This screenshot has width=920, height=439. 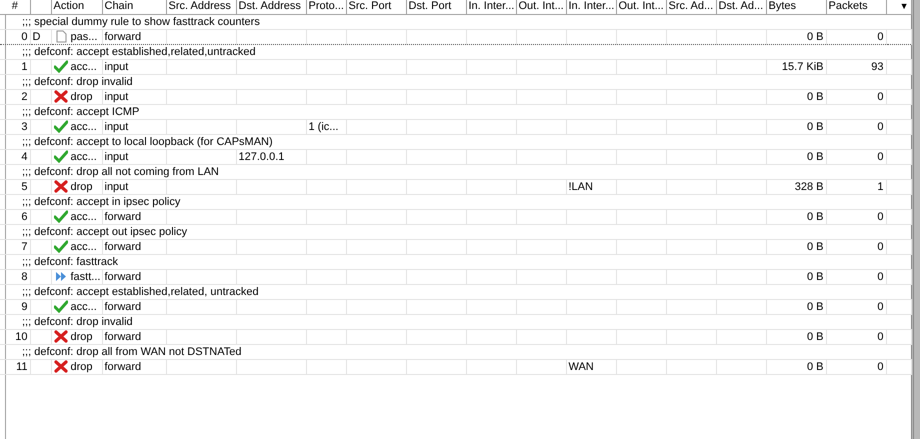 What do you see at coordinates (261, 156) in the screenshot?
I see `table-cell: 127.0.0.1` at bounding box center [261, 156].